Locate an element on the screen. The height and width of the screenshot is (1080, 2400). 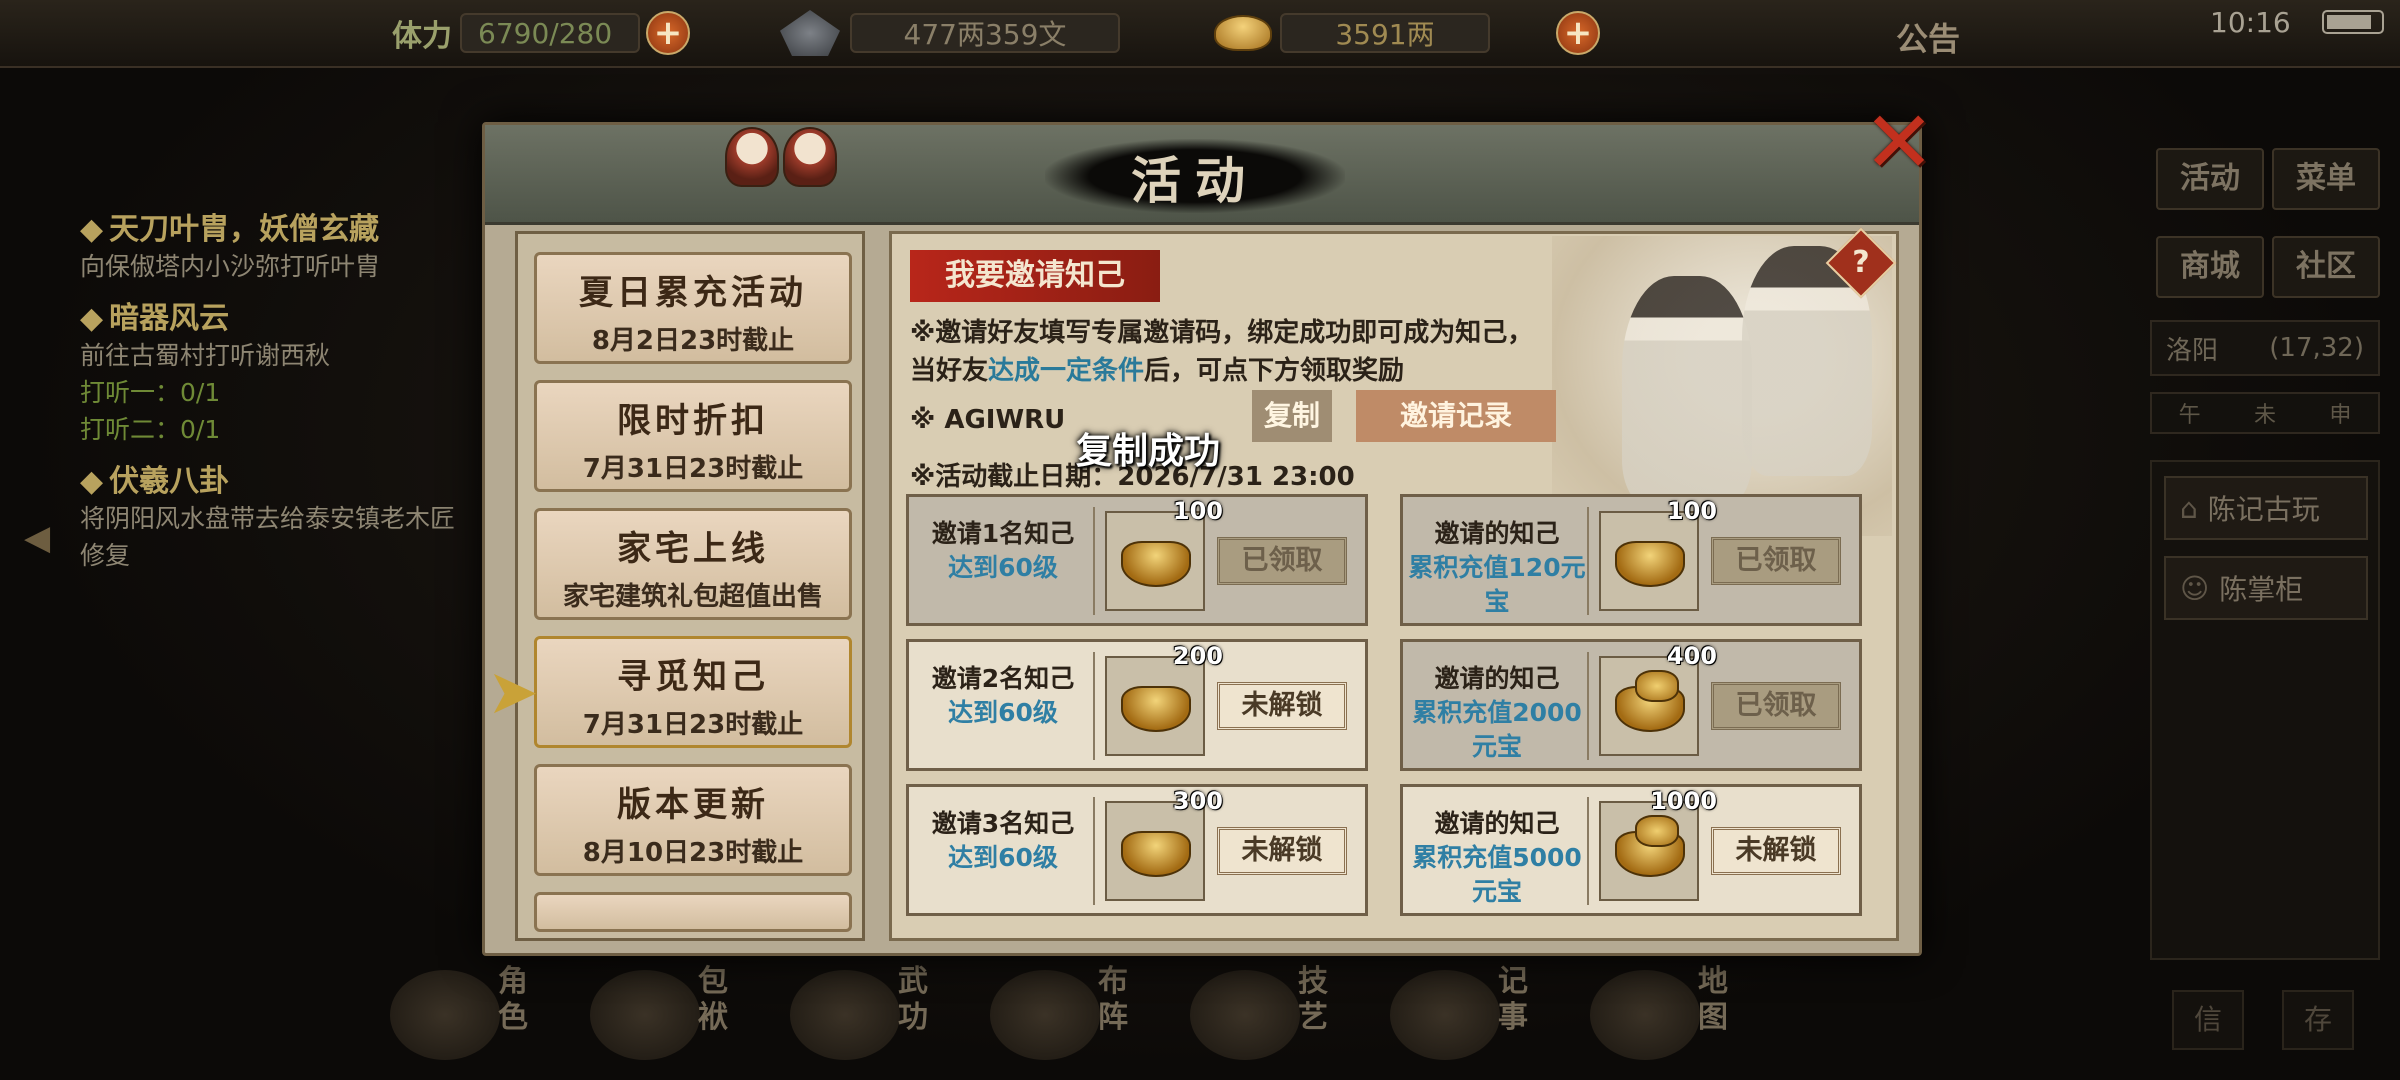
add-gold-button: + is located at coordinates (1578, 33).